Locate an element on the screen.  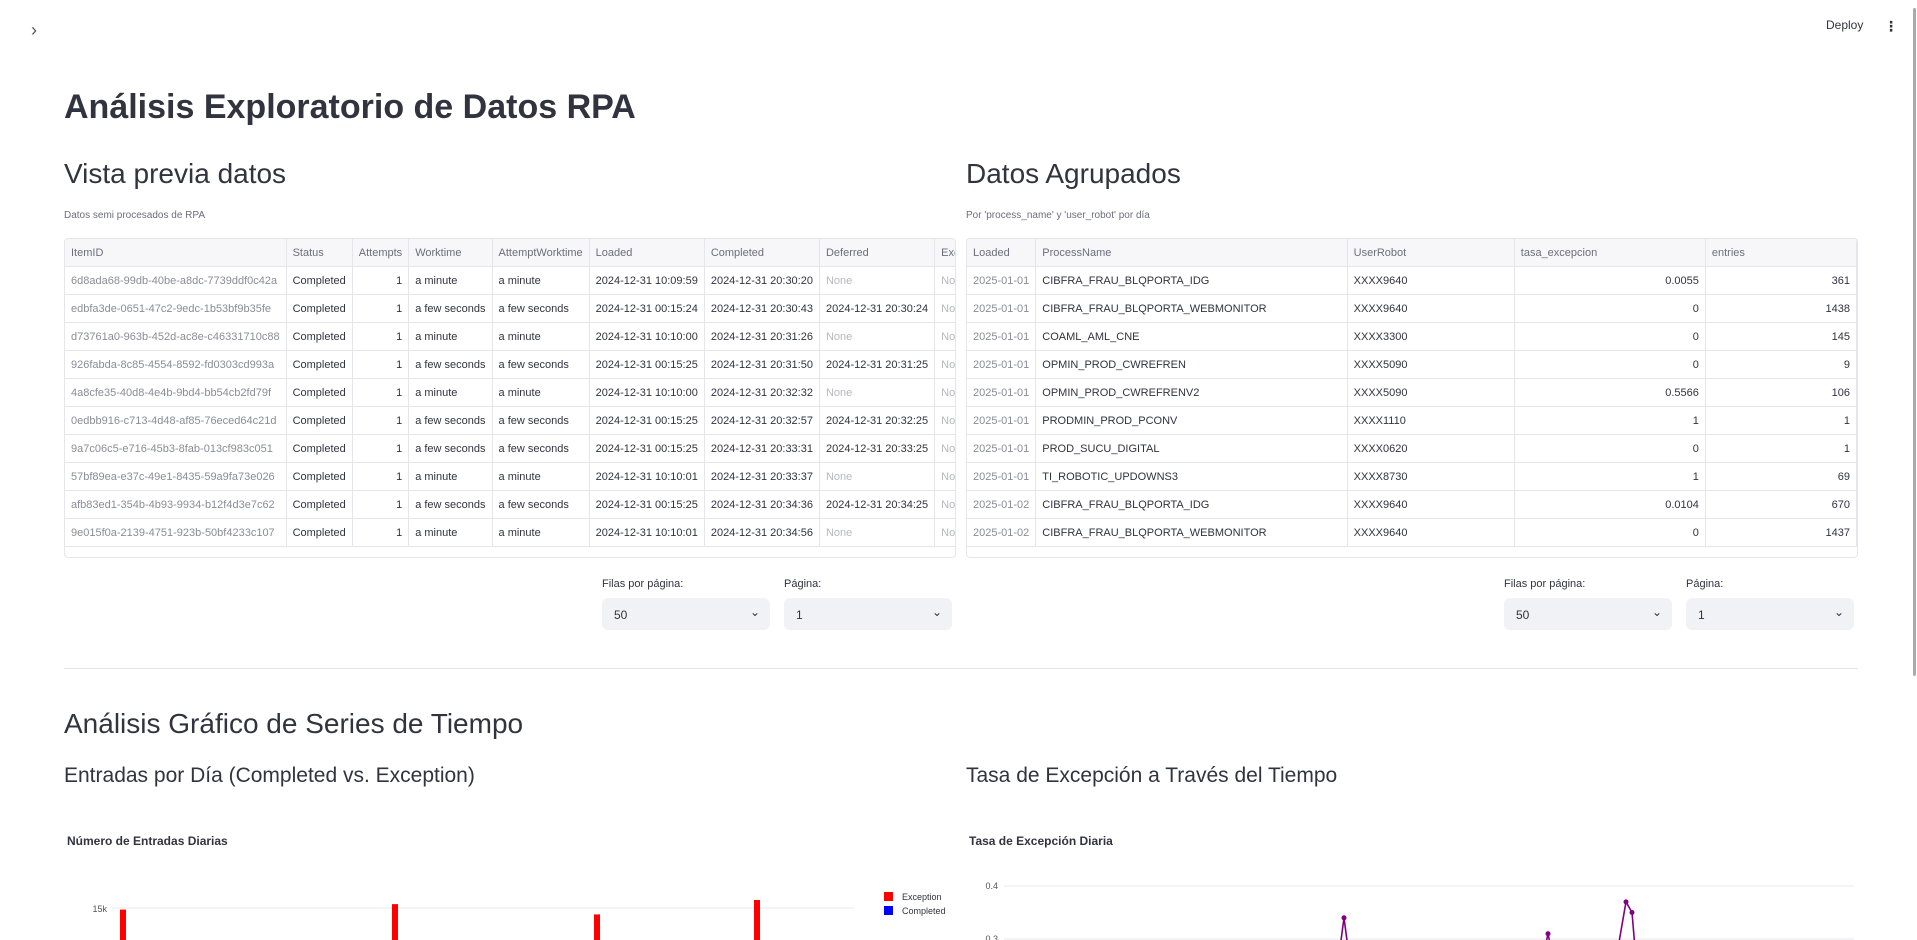
grouped-column-header: Loaded is located at coordinates (1002, 253).